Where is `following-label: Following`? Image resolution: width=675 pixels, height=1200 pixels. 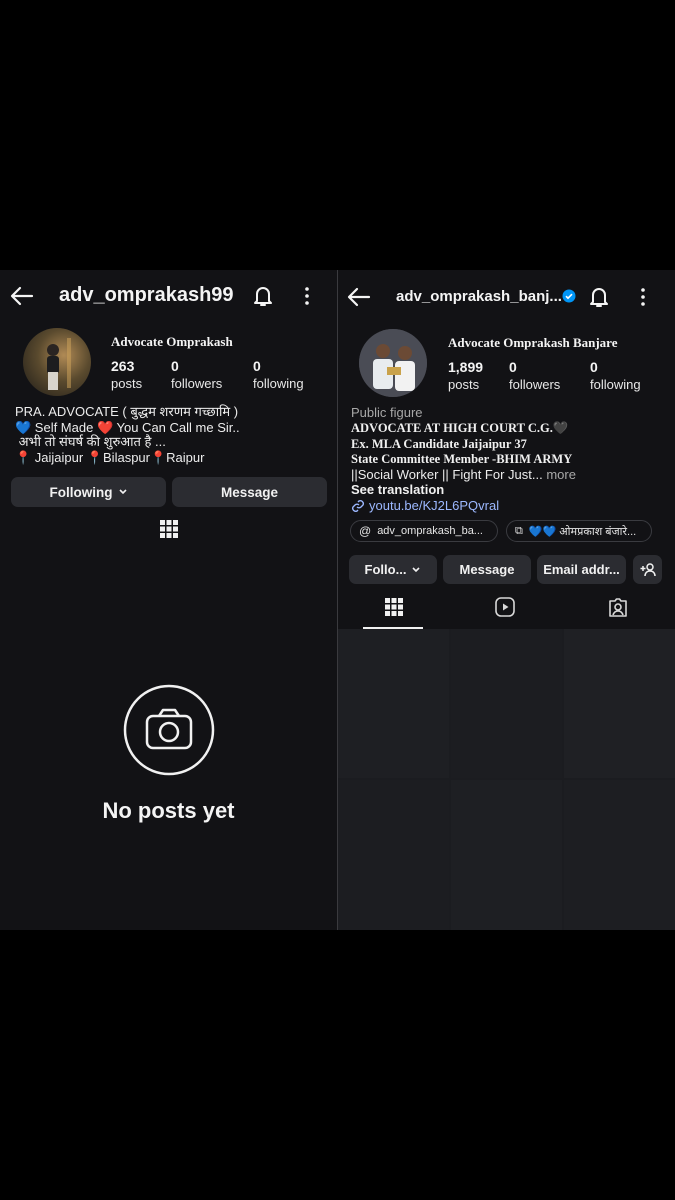 following-label: Following is located at coordinates (81, 492).